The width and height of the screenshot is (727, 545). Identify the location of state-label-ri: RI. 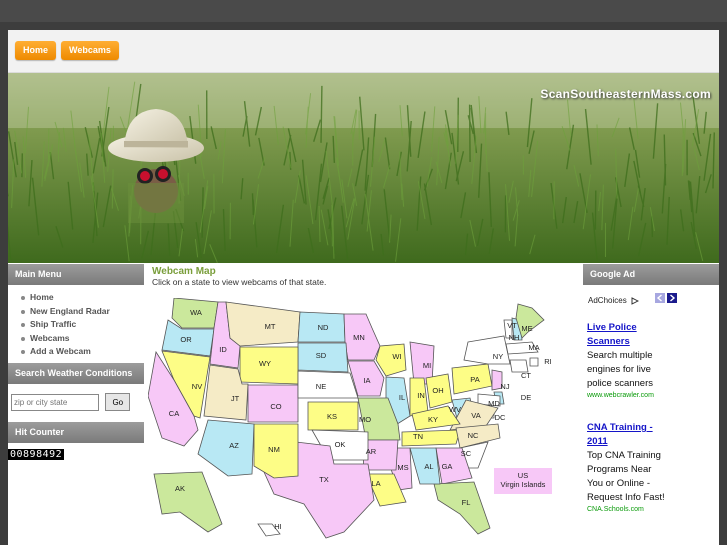
(548, 361).